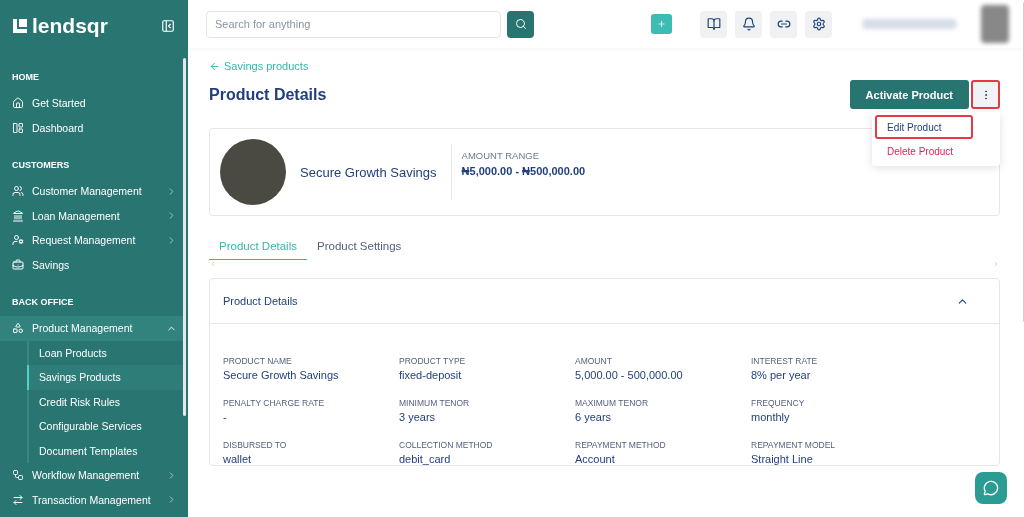 The width and height of the screenshot is (1024, 517). What do you see at coordinates (184, 237) in the screenshot?
I see `scrollbar` at bounding box center [184, 237].